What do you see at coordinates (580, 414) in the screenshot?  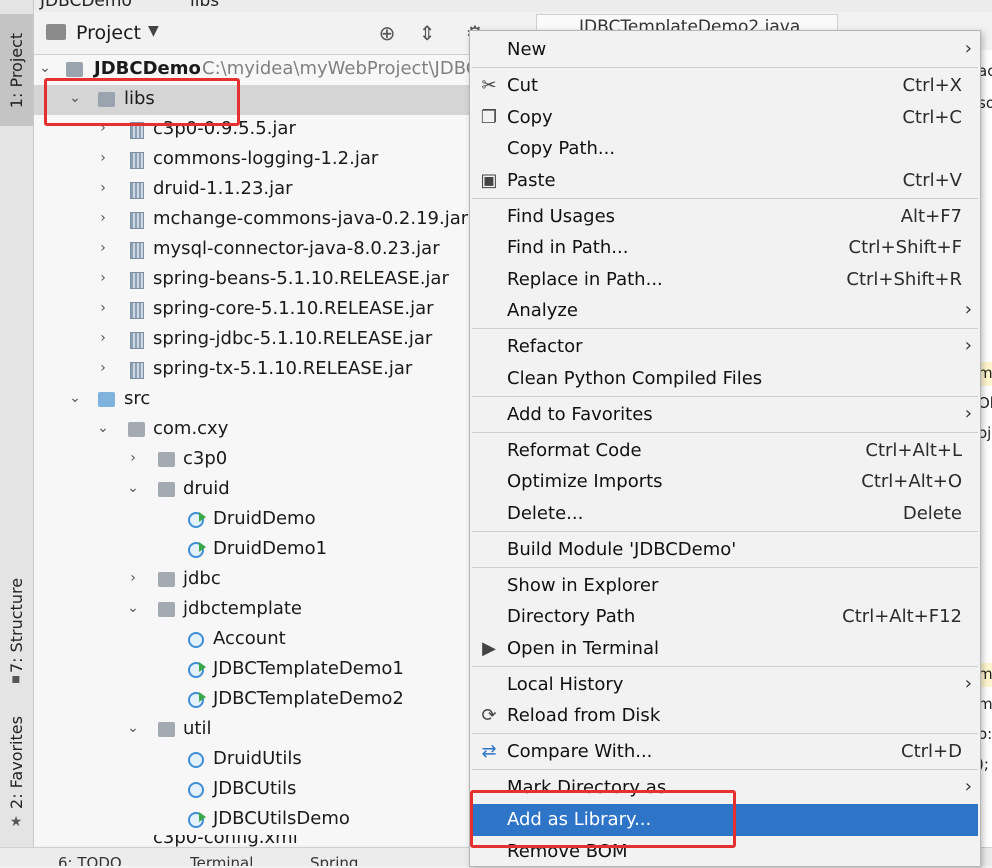 I see `menu-item-label: Add to Favorites` at bounding box center [580, 414].